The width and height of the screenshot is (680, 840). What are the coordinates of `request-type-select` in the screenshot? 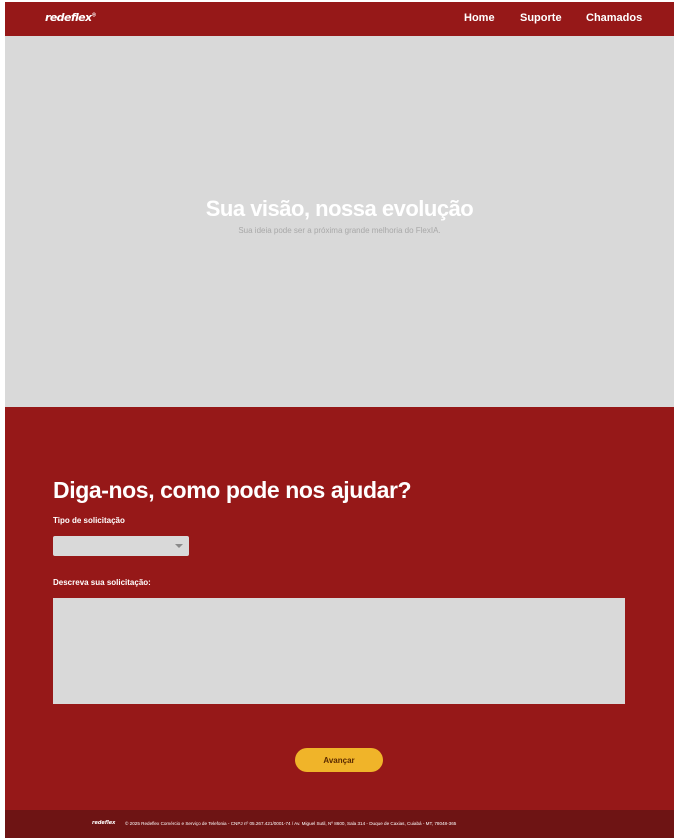 It's located at (121, 546).